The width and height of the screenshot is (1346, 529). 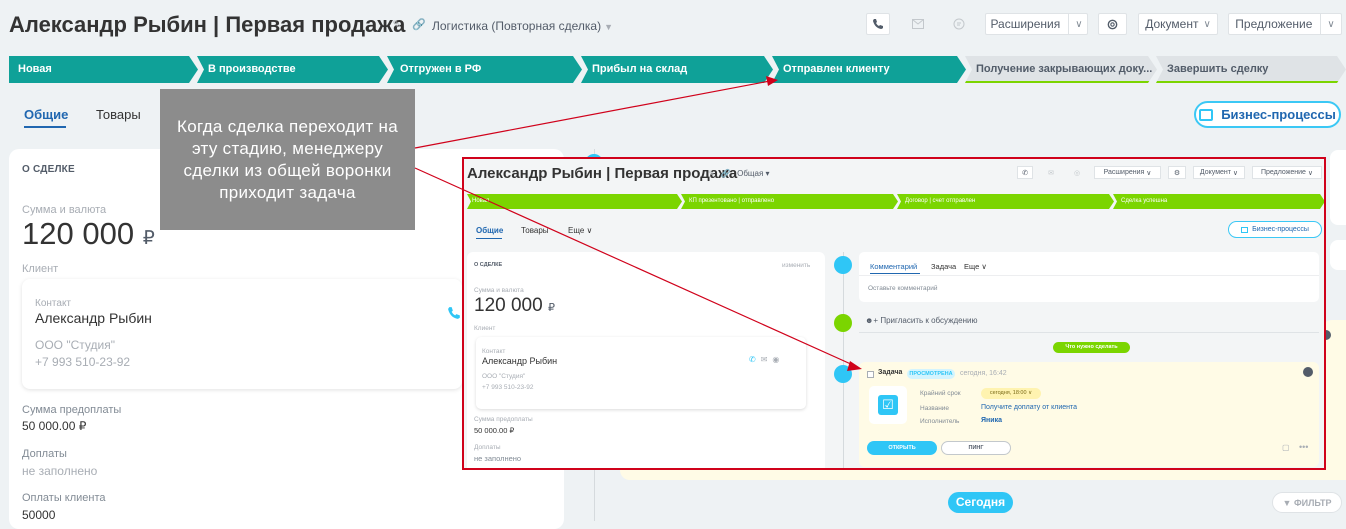 I want to click on arrow-to-task, so click(x=634, y=266).